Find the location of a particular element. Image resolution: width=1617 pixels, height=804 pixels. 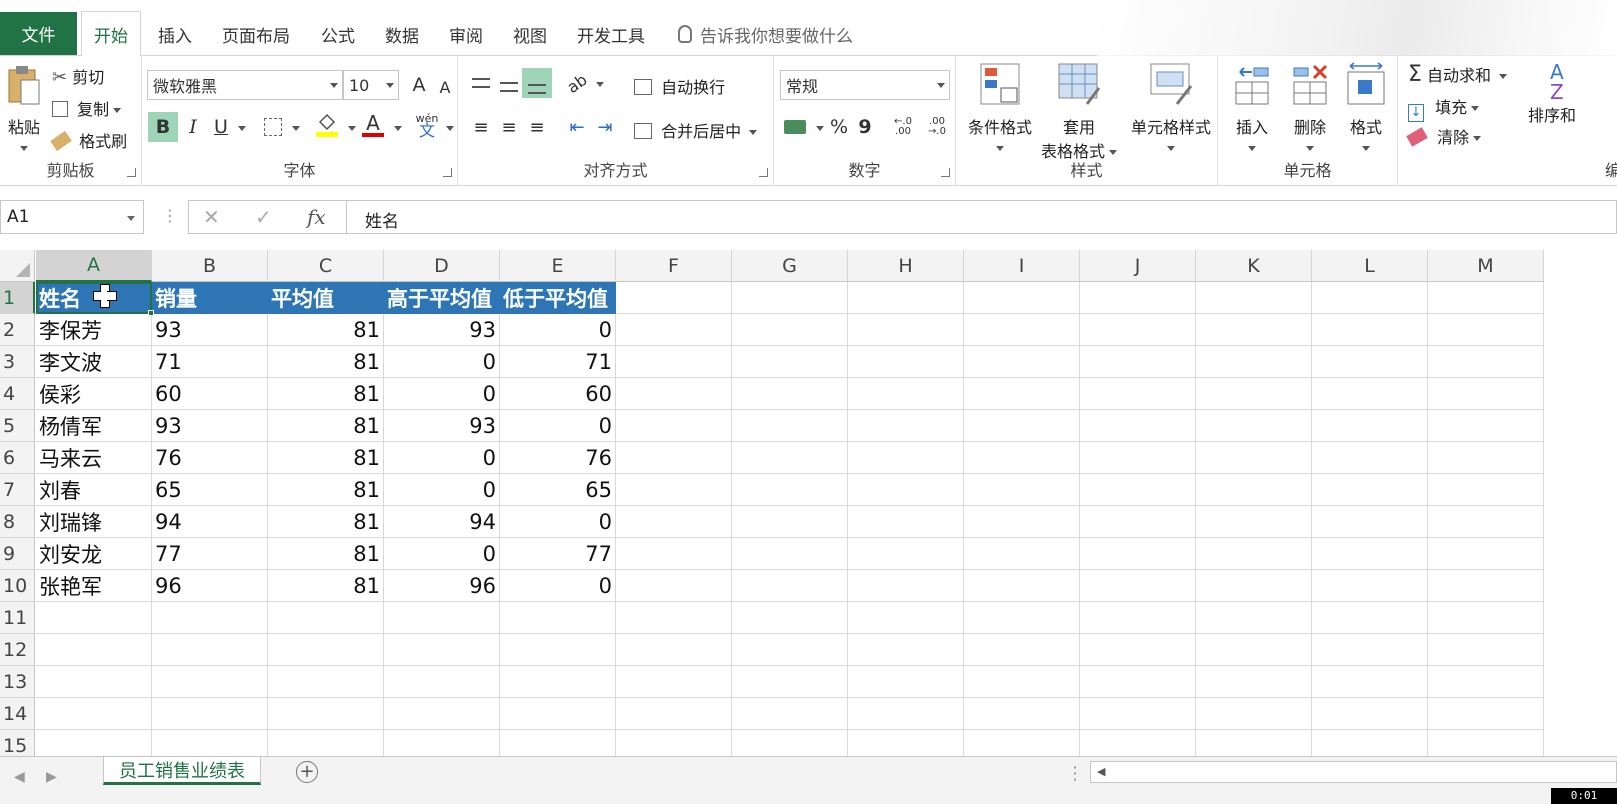

cell-g14 is located at coordinates (790, 714).